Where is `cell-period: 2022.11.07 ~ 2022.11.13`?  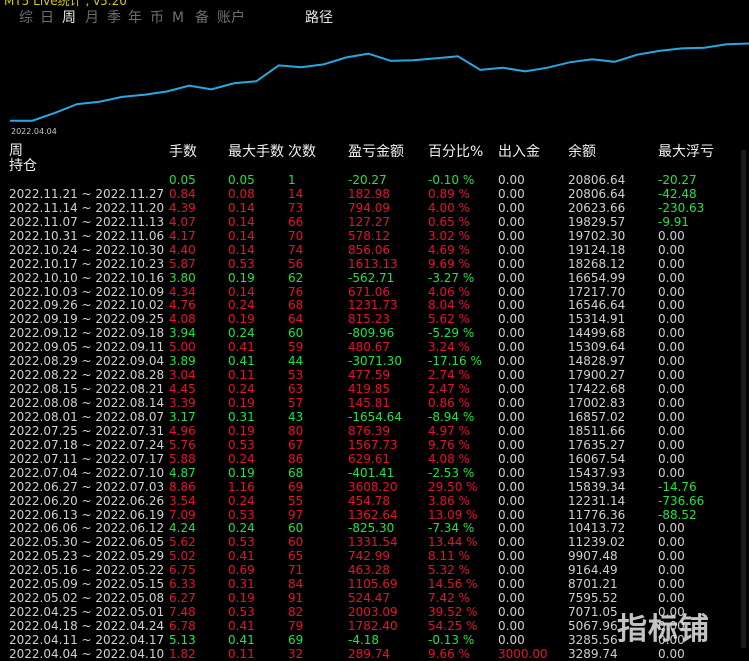
cell-period: 2022.11.07 ~ 2022.11.13 is located at coordinates (87, 221).